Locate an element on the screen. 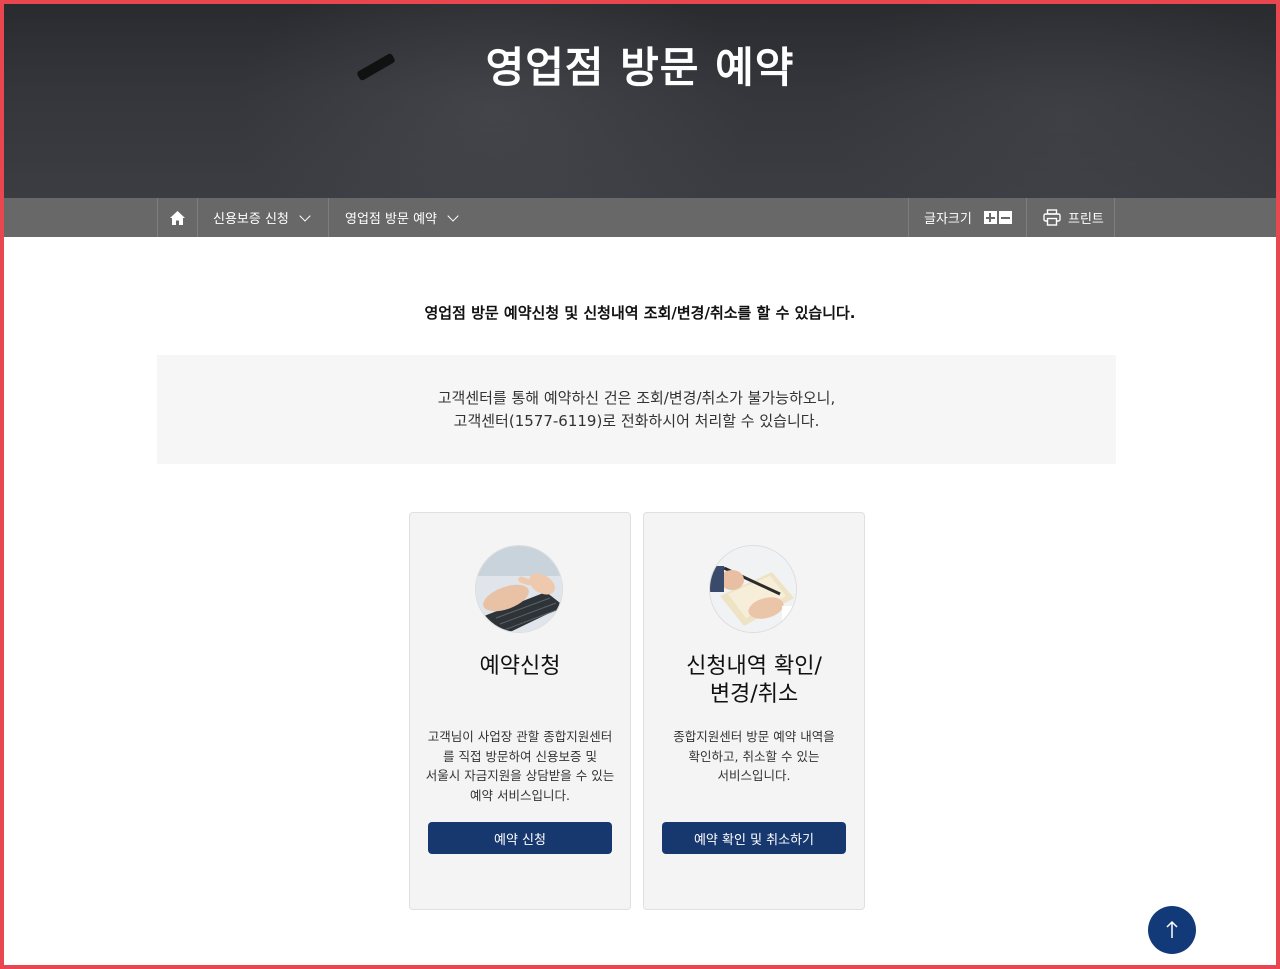  breadcrumb-dropdown-branch-visit: 영업점 방문 예약 is located at coordinates (401, 217).